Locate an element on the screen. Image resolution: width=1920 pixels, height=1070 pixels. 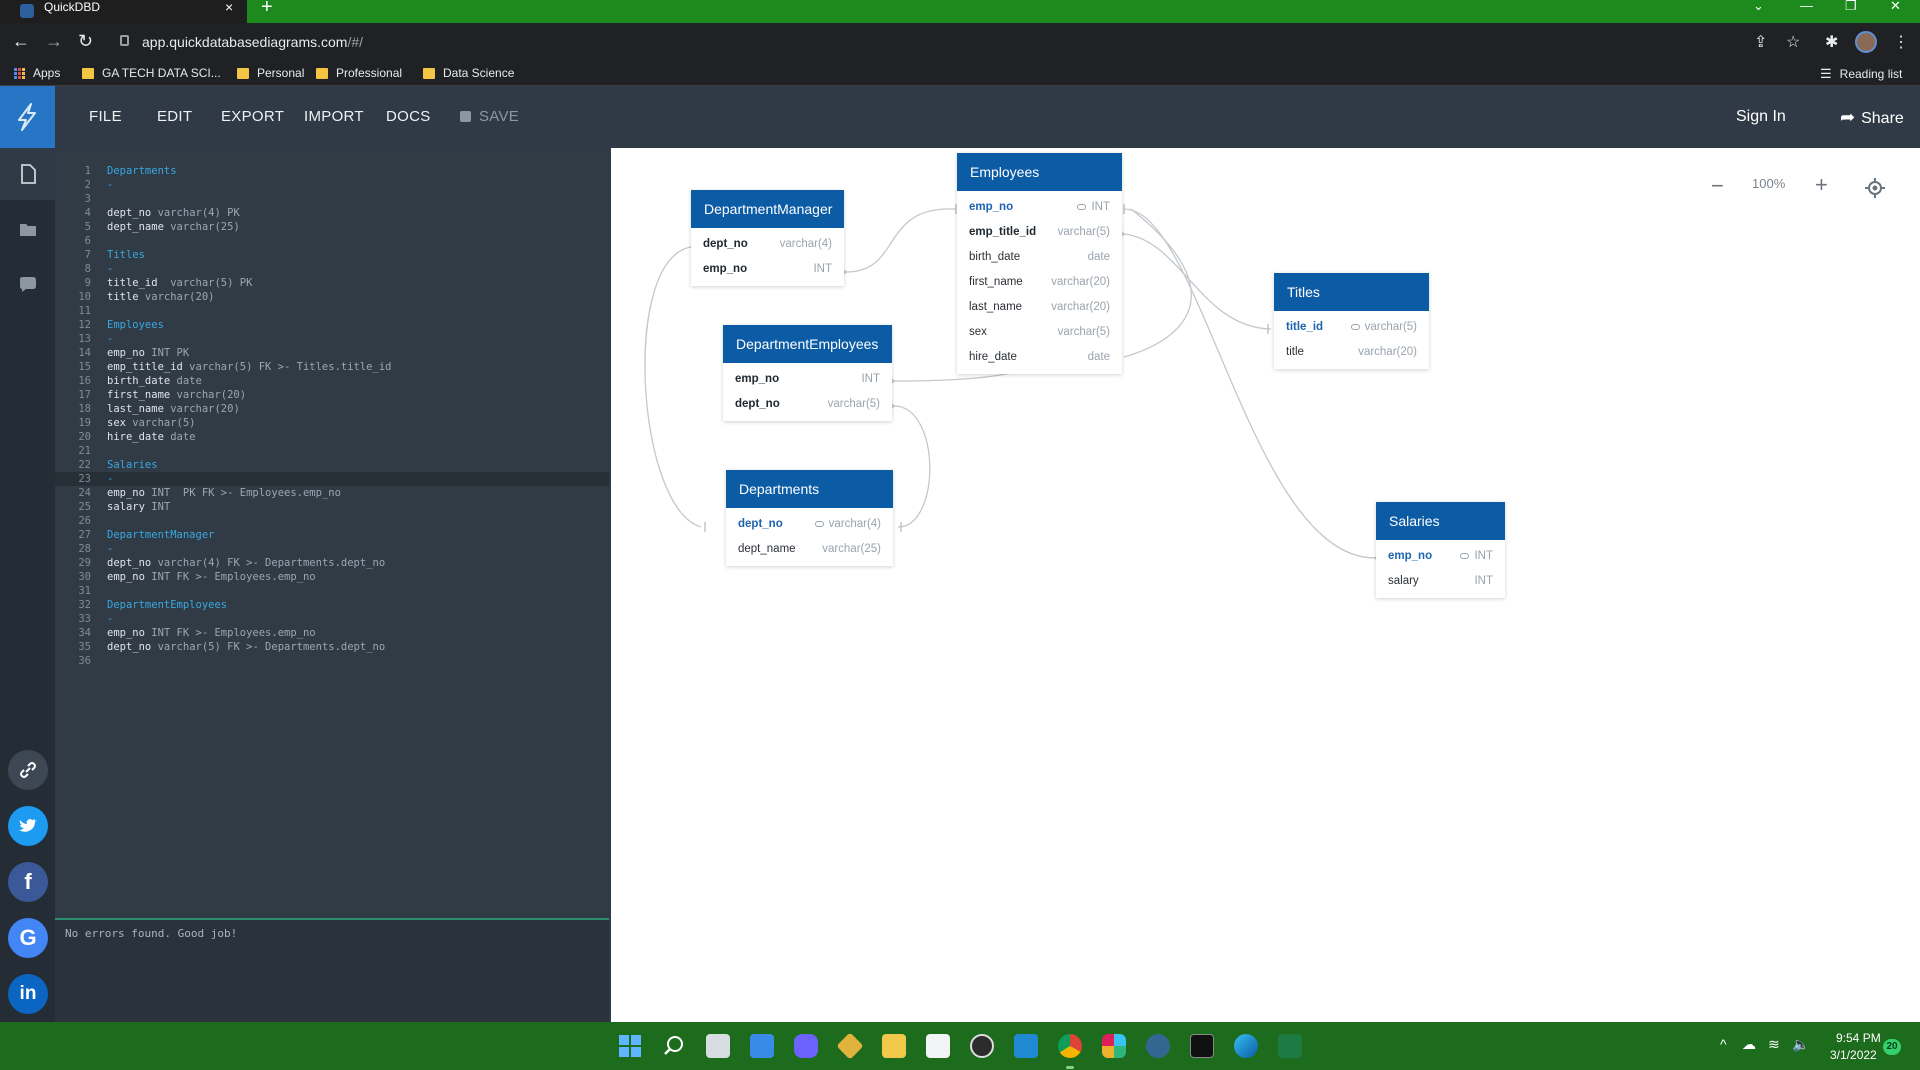
sourcetree-icon is located at coordinates (850, 1046).